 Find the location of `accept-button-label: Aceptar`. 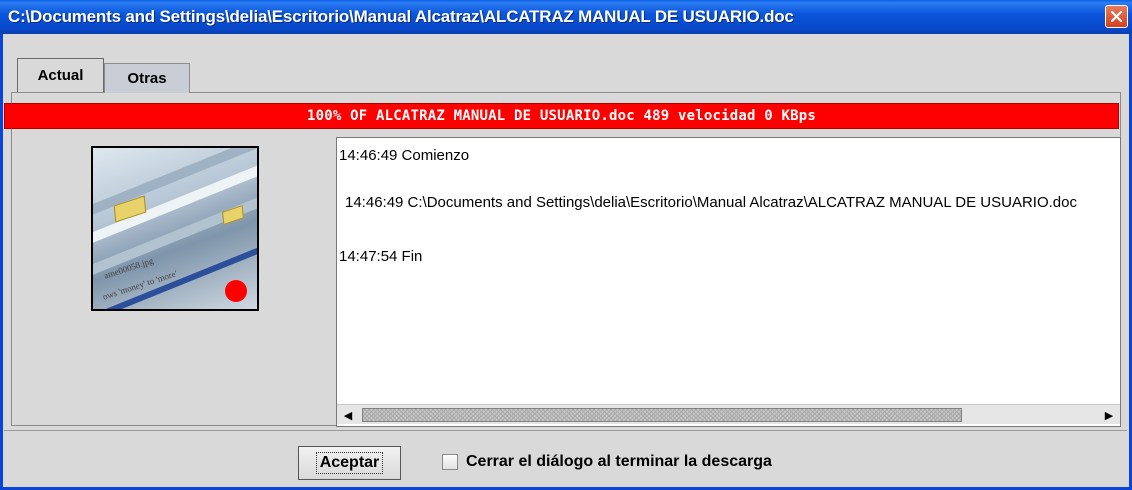

accept-button-label: Aceptar is located at coordinates (349, 463).